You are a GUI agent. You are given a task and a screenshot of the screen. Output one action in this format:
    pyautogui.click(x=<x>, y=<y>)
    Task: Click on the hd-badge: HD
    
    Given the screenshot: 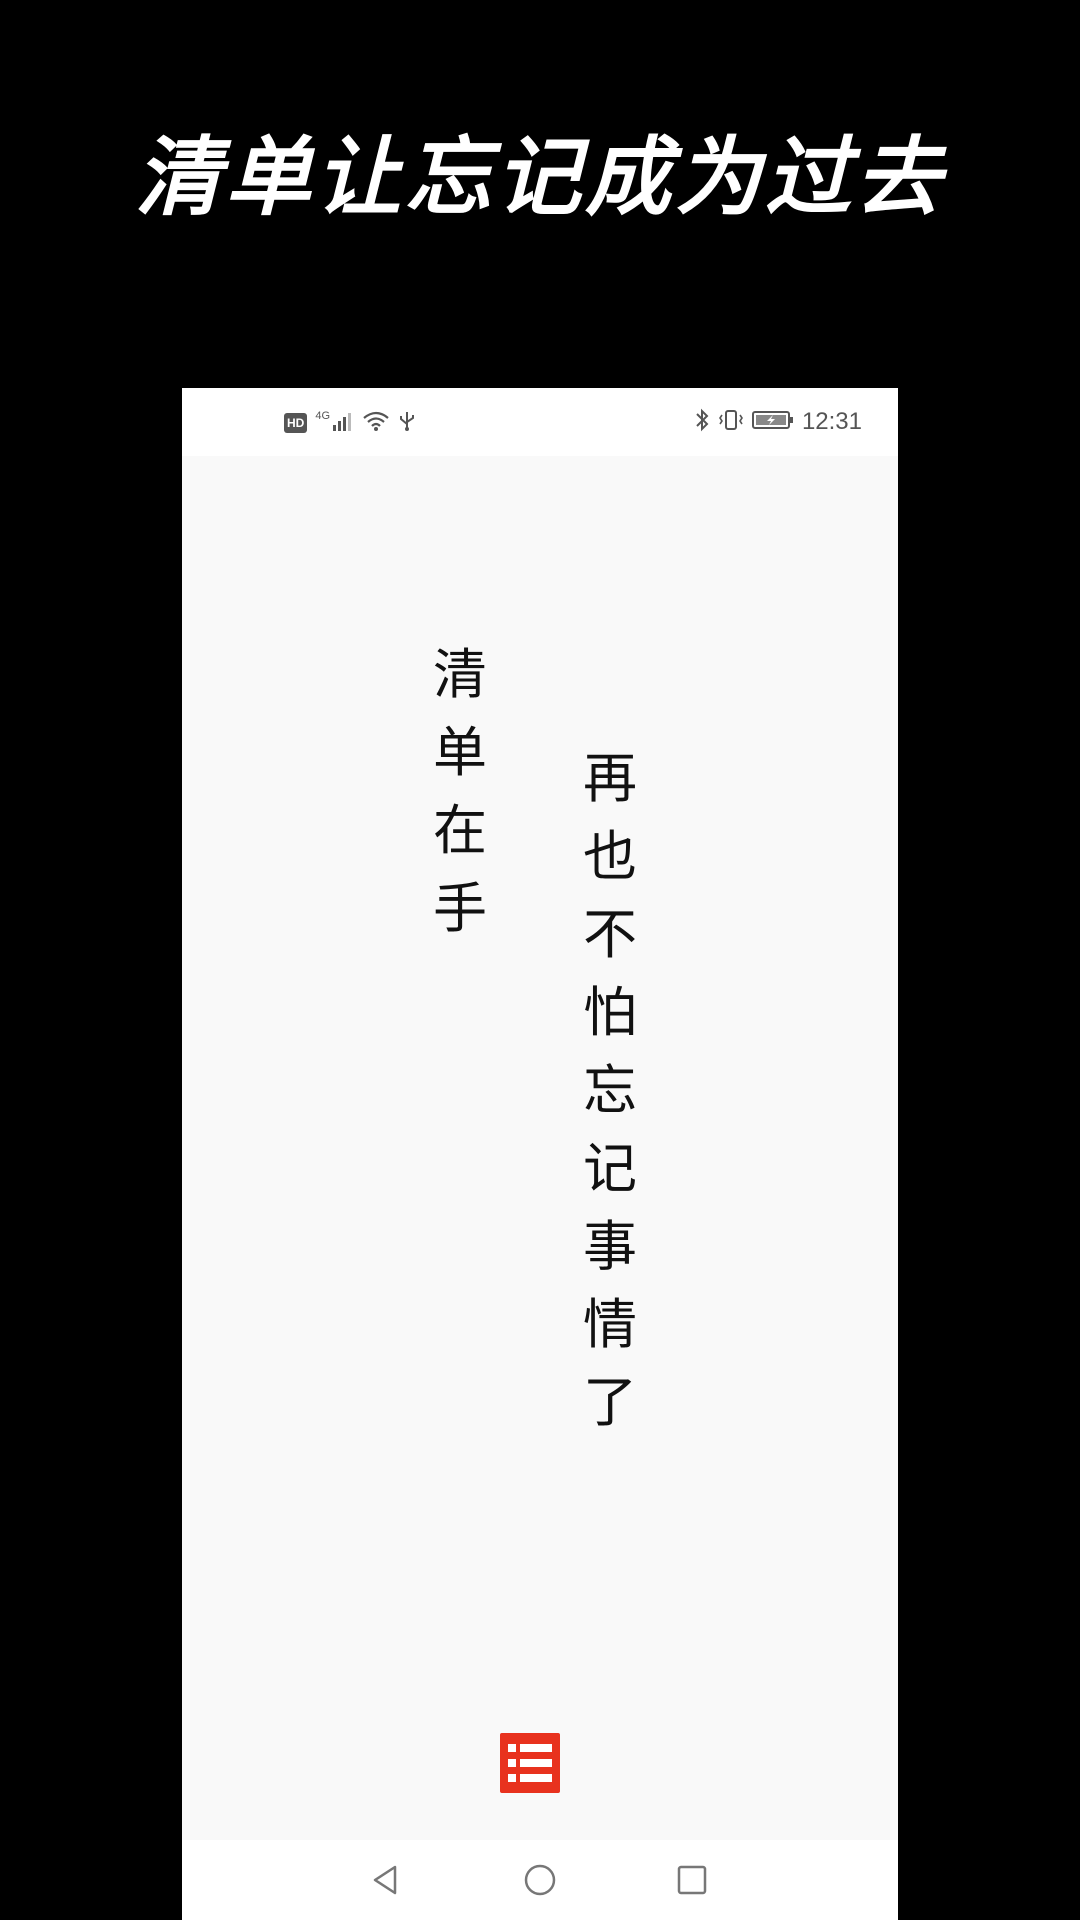 What is the action you would take?
    pyautogui.click(x=296, y=423)
    